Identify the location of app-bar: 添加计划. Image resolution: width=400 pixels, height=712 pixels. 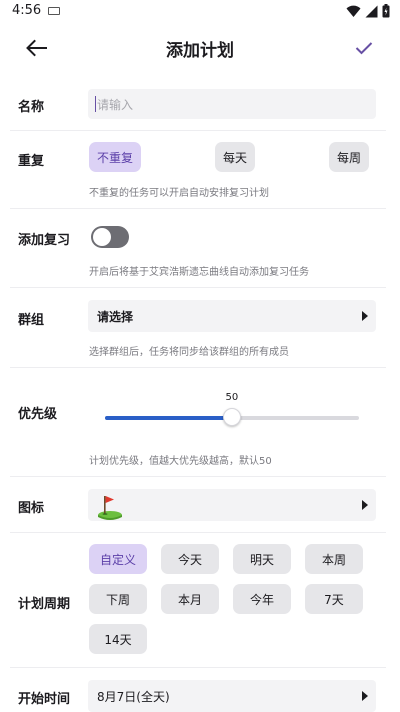
(200, 48).